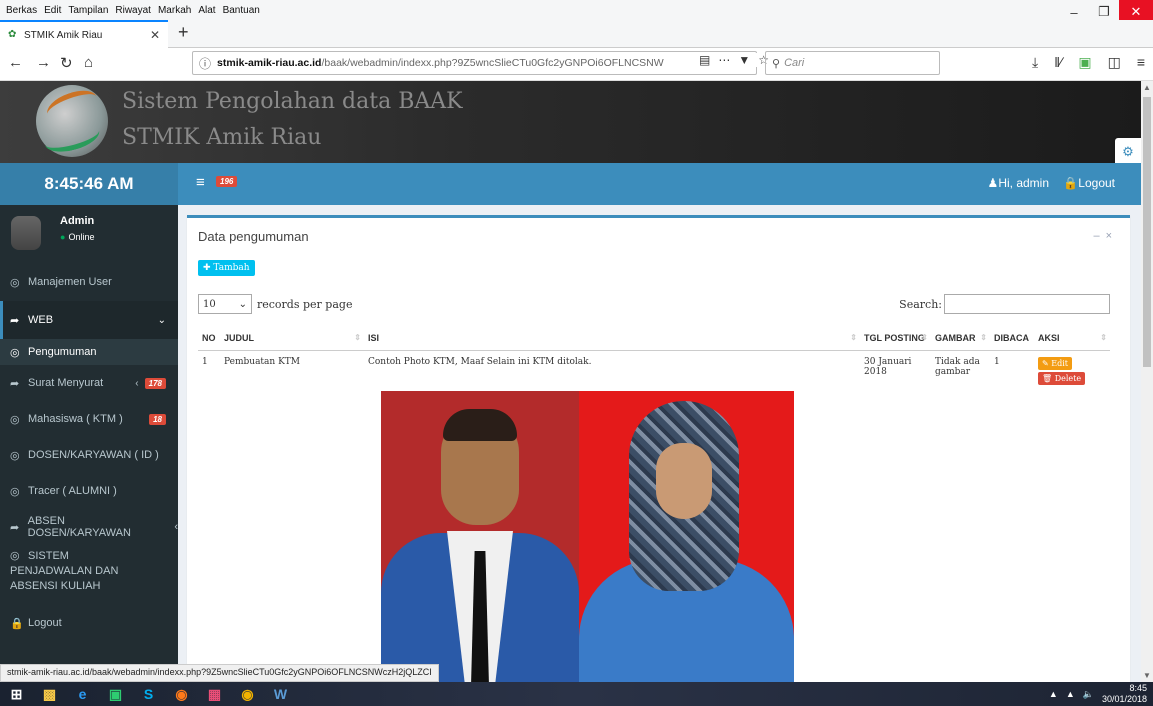  Describe the element at coordinates (89, 491) in the screenshot. I see `sidebar-item-tracer: ◎ Tracer ( ALUMNI )` at that location.